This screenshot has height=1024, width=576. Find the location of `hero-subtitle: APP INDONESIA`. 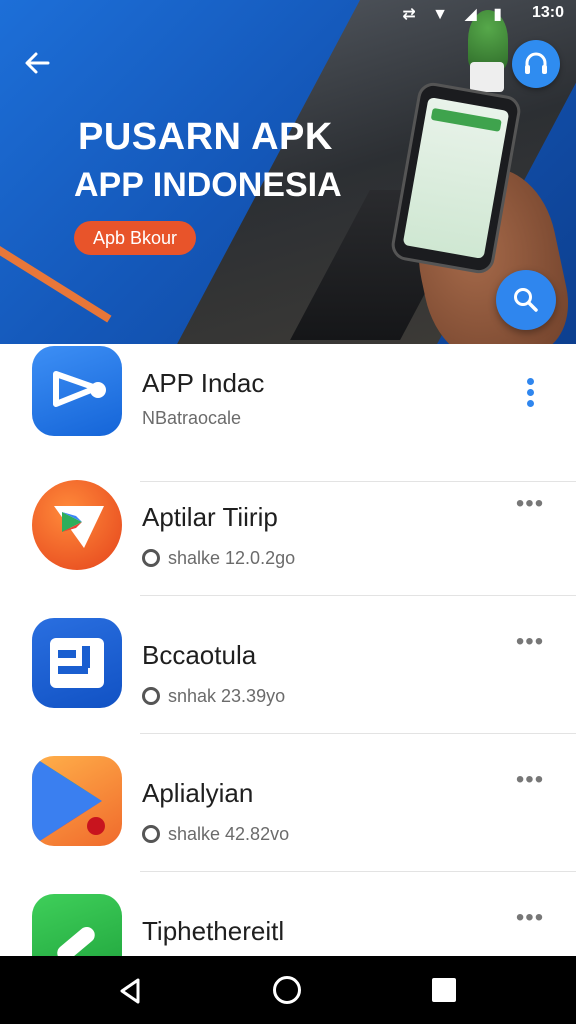

hero-subtitle: APP INDONESIA is located at coordinates (208, 185).